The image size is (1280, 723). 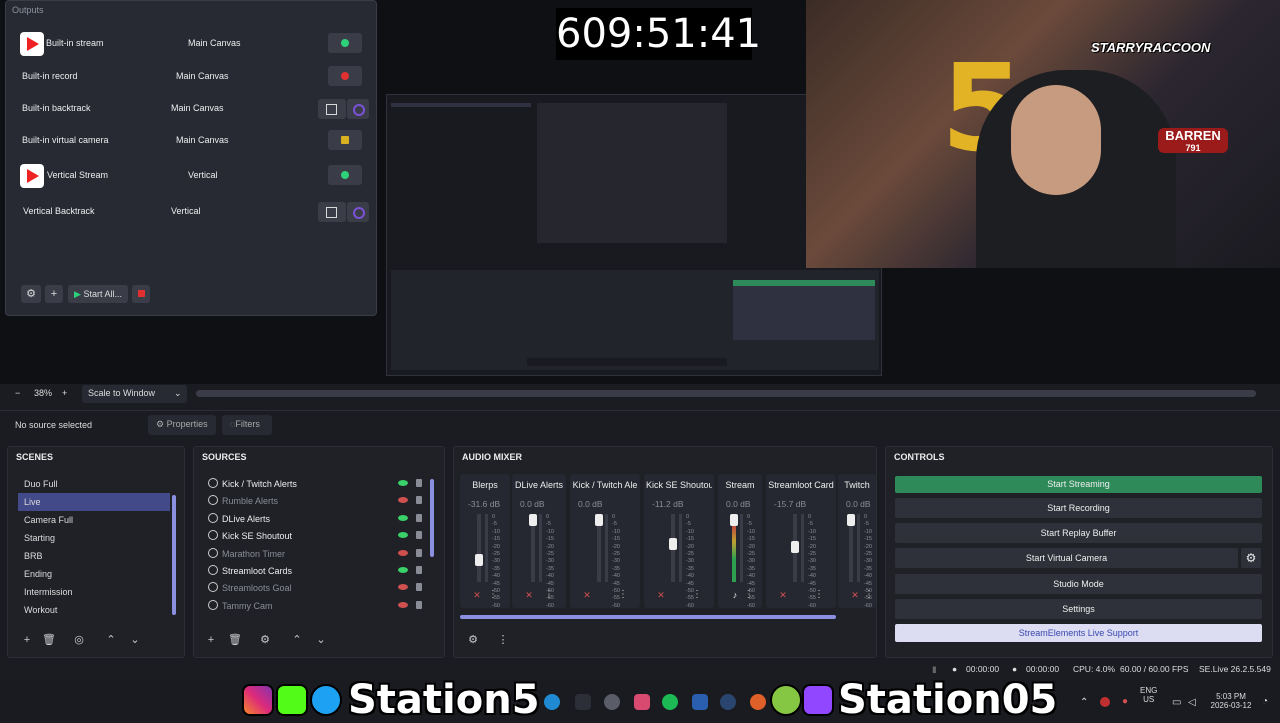 What do you see at coordinates (79, 640) in the screenshot?
I see `scene-filters-icon: ◎` at bounding box center [79, 640].